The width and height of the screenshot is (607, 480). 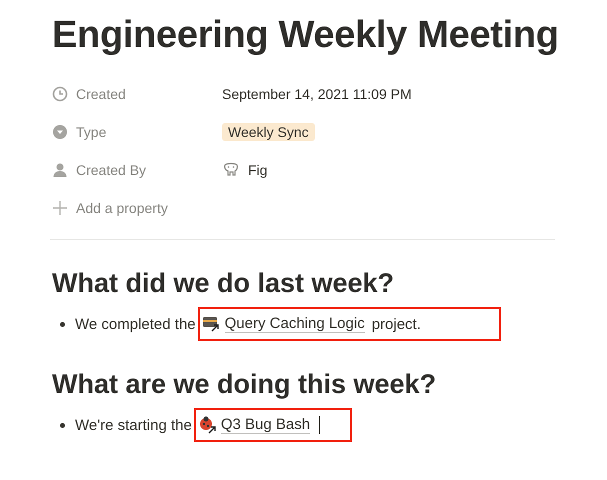 I want to click on select-tag: Weekly Sync, so click(x=268, y=132).